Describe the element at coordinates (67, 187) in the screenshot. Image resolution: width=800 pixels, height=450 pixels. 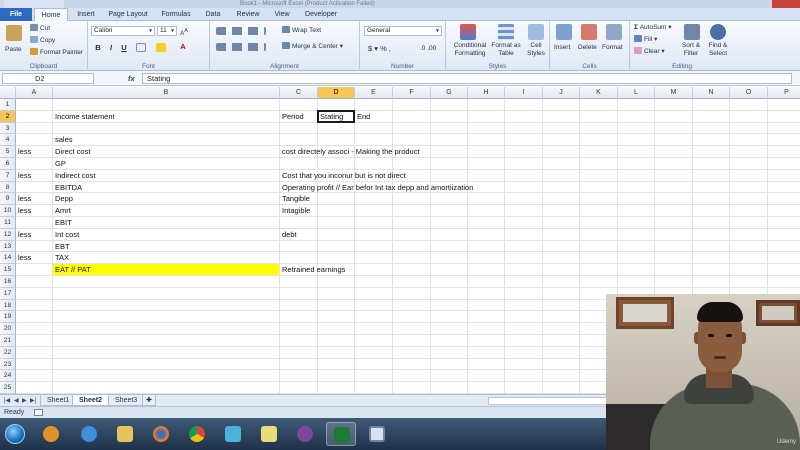
I see `cell-b8: EBITDA` at that location.